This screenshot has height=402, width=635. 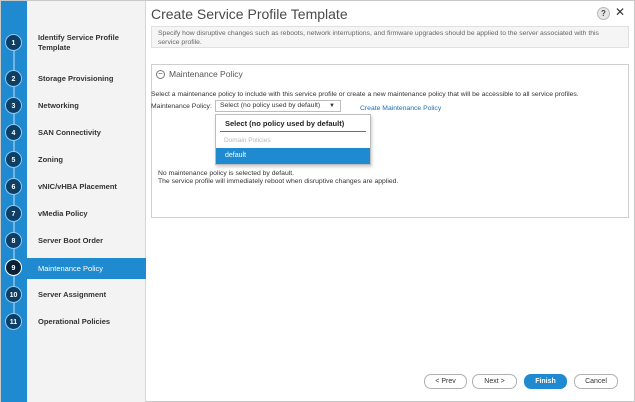 What do you see at coordinates (545, 381) in the screenshot?
I see `finish-button: Finish` at bounding box center [545, 381].